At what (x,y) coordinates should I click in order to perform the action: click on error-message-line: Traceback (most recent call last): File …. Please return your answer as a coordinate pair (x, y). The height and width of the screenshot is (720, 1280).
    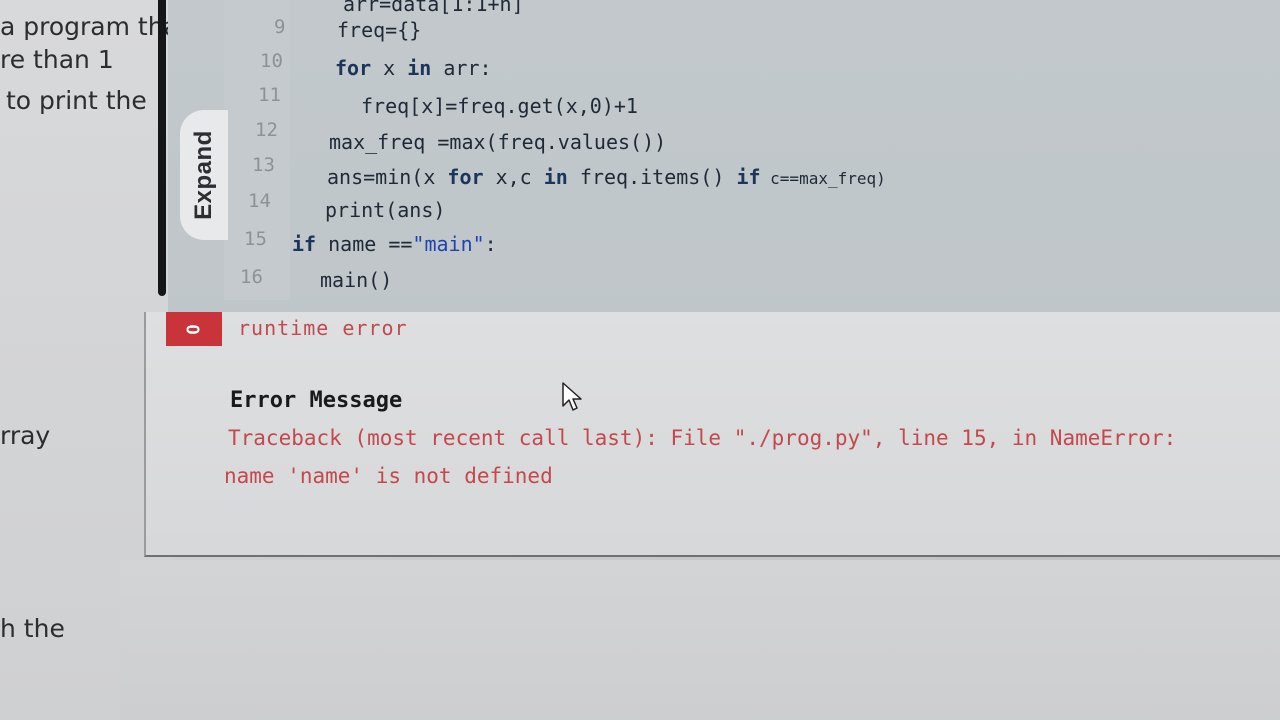
    Looking at the image, I should click on (702, 438).